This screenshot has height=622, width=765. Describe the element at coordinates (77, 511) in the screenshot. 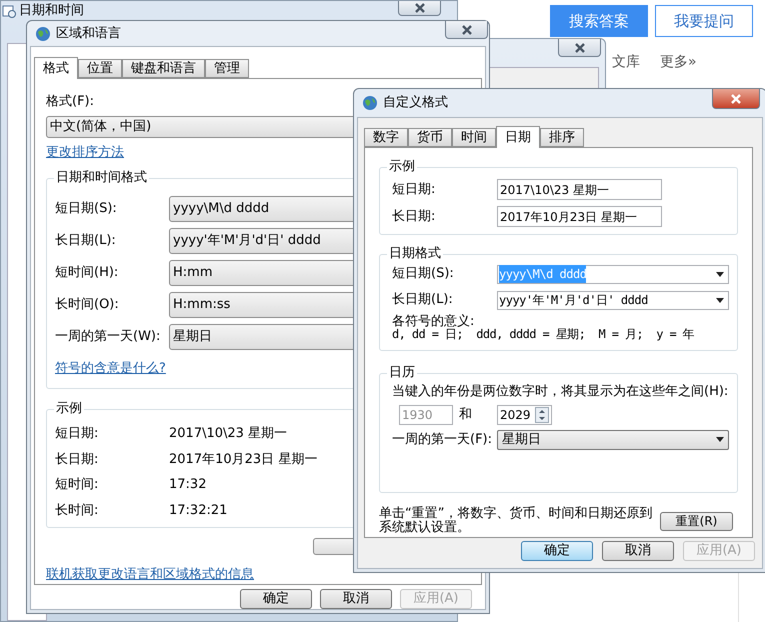

I see `example-label: 长时间:` at that location.